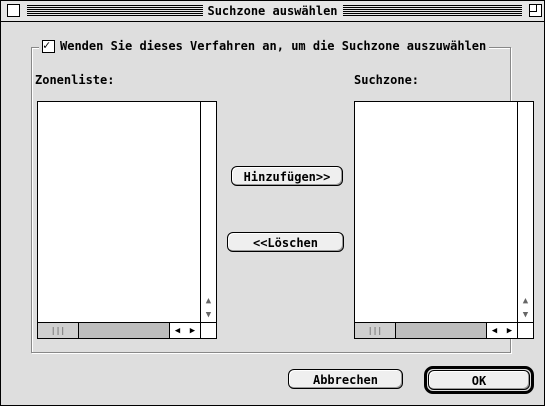  I want to click on window-title: Suchzone auswählen, so click(272, 11).